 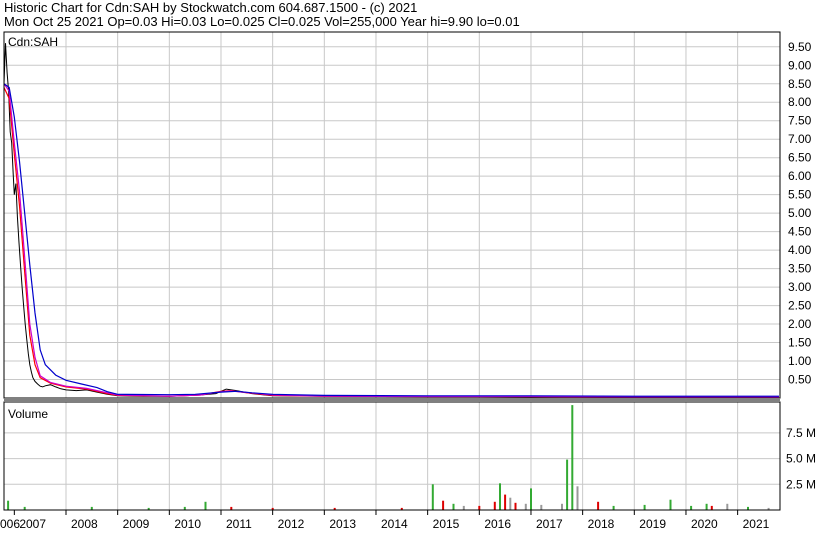 What do you see at coordinates (756, 524) in the screenshot?
I see `year-tick-label: 2021` at bounding box center [756, 524].